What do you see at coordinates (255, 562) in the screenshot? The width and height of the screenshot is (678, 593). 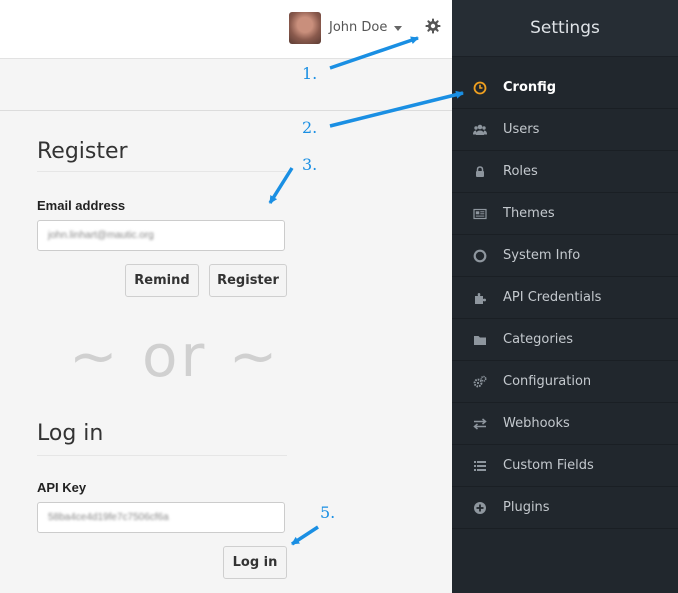 I see `login-button: Log in` at bounding box center [255, 562].